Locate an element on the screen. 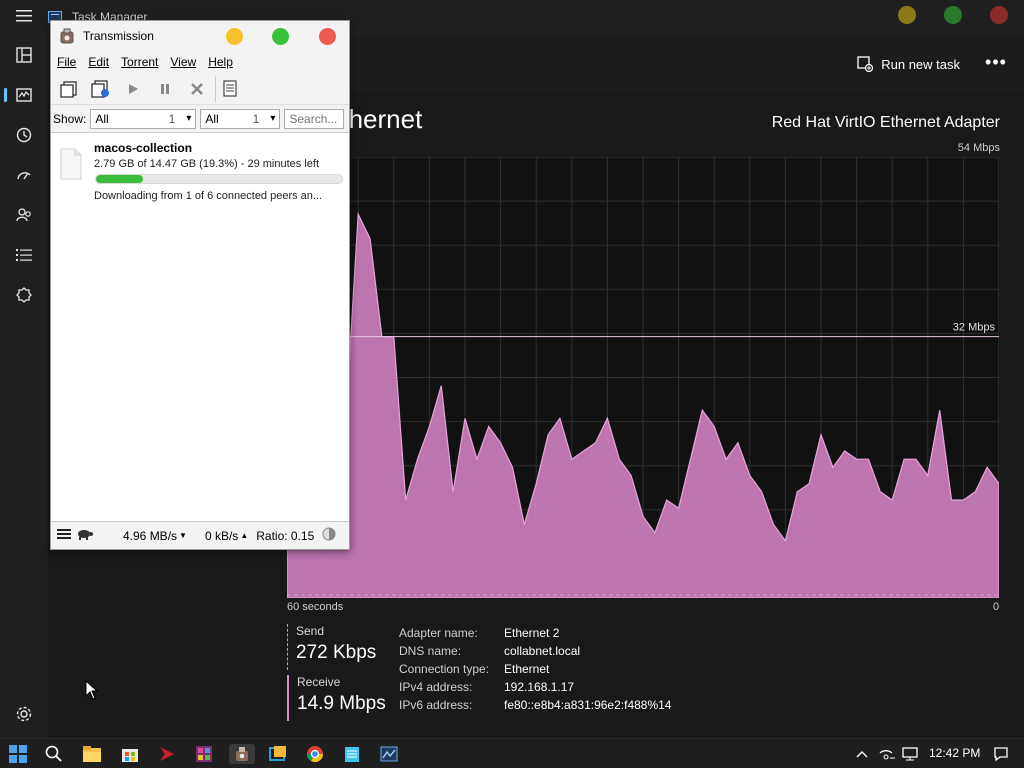 Image resolution: width=1024 pixels, height=768 pixels. menu-view: View is located at coordinates (183, 62).